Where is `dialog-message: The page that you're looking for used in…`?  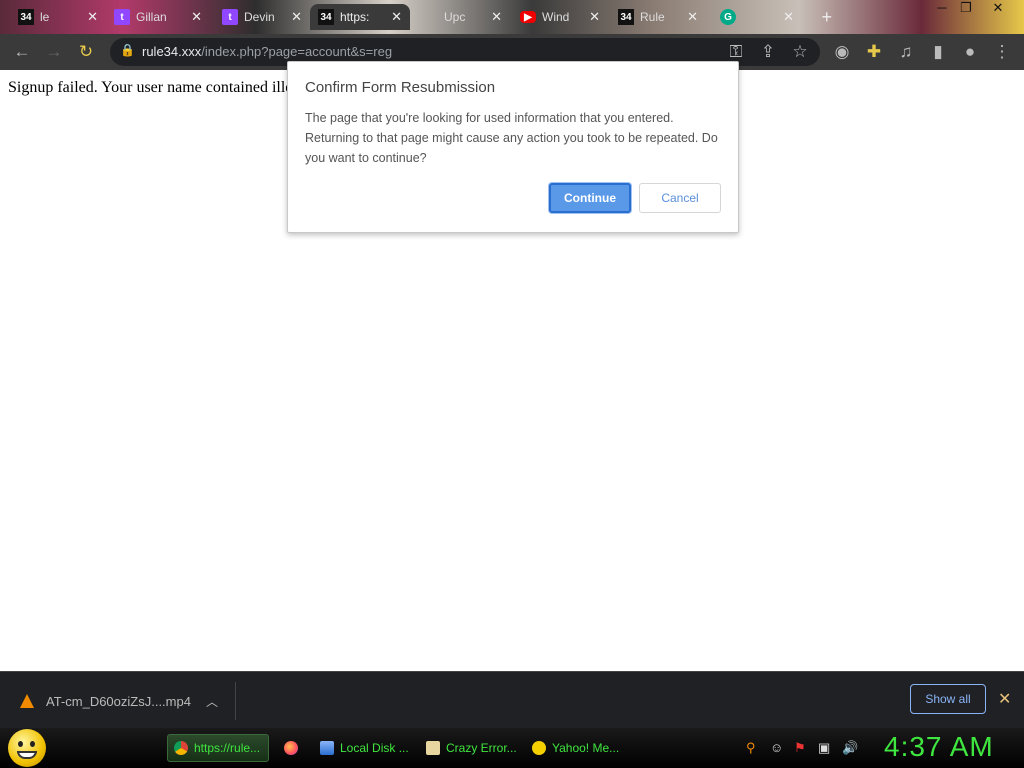
dialog-message: The page that you're looking for used in… is located at coordinates (511, 138).